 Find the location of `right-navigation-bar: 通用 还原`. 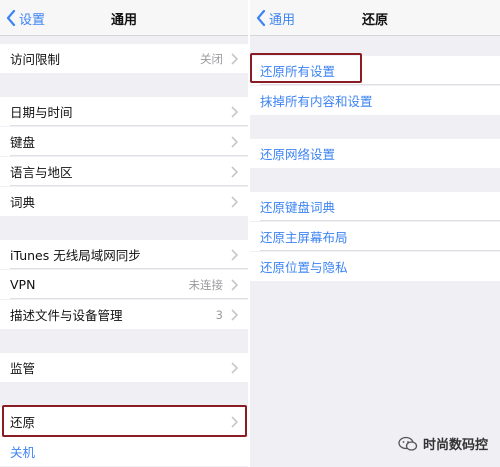

right-navigation-bar: 通用 还原 is located at coordinates (375, 18).